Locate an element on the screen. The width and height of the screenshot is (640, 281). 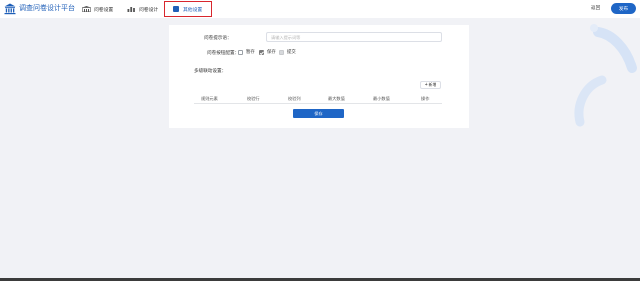
checkbox-save-label: 保存 is located at coordinates (271, 51).